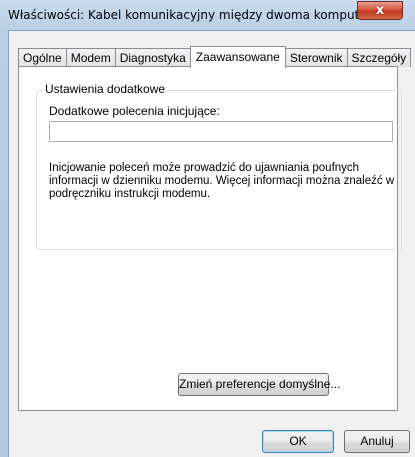  Describe the element at coordinates (105, 89) in the screenshot. I see `group-title: Ustawienia dodatkowe` at that location.